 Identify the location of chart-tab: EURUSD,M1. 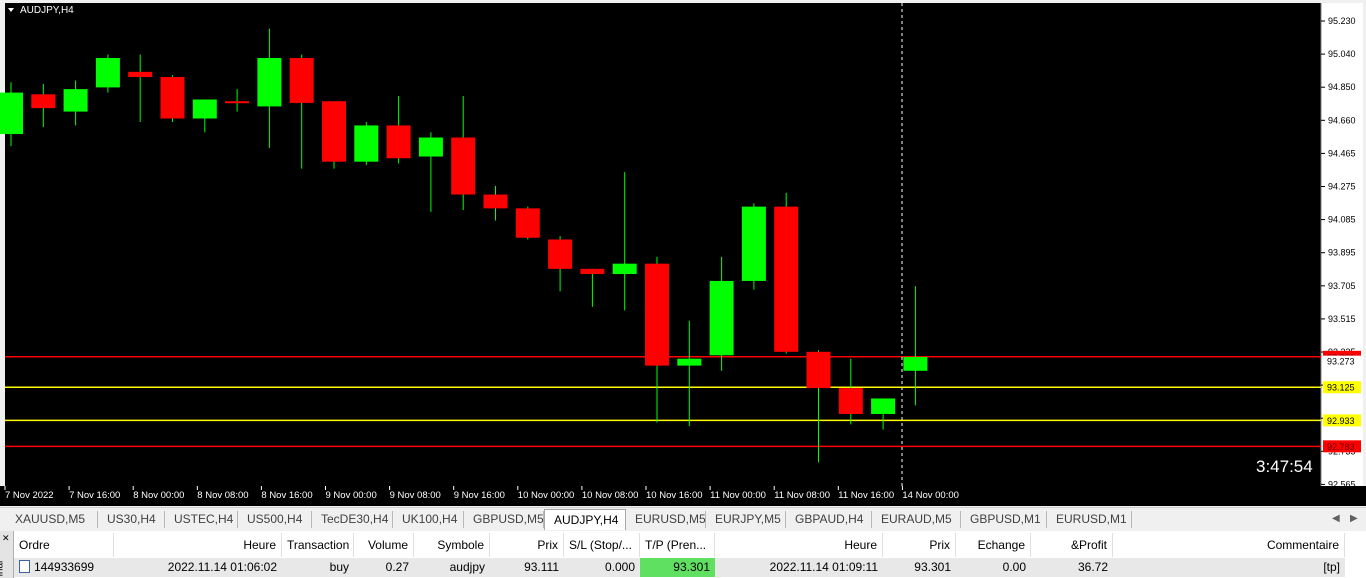
(1089, 519).